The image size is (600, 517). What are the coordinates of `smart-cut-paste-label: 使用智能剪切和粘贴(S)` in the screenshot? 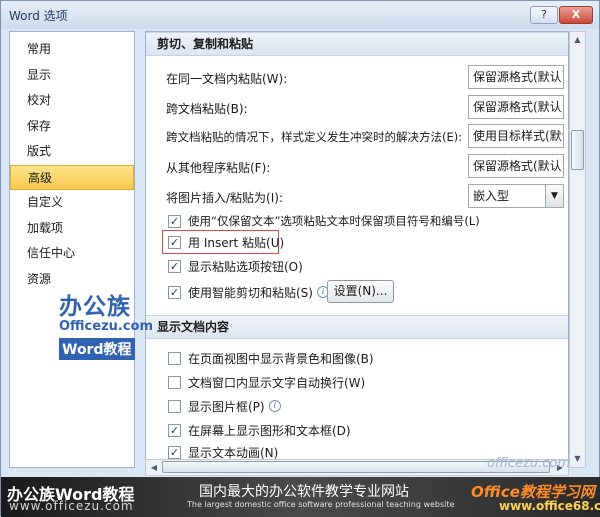 It's located at (250, 292).